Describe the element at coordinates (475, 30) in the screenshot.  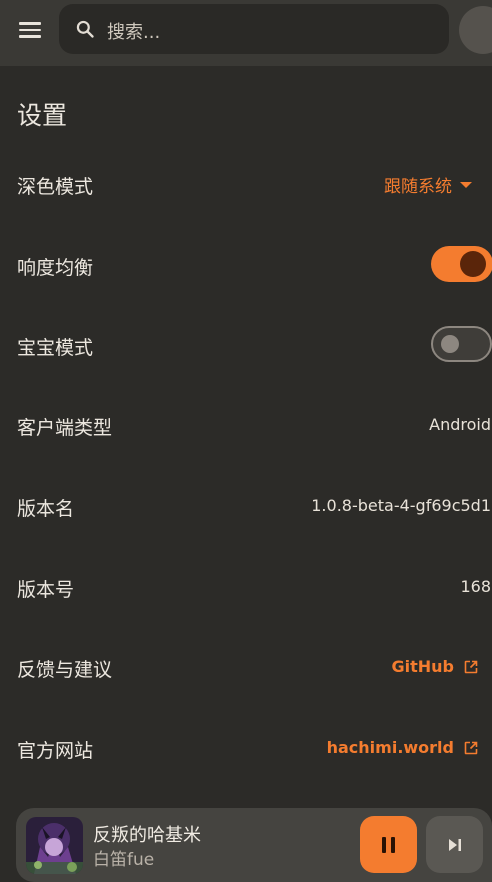
I see `avatar` at that location.